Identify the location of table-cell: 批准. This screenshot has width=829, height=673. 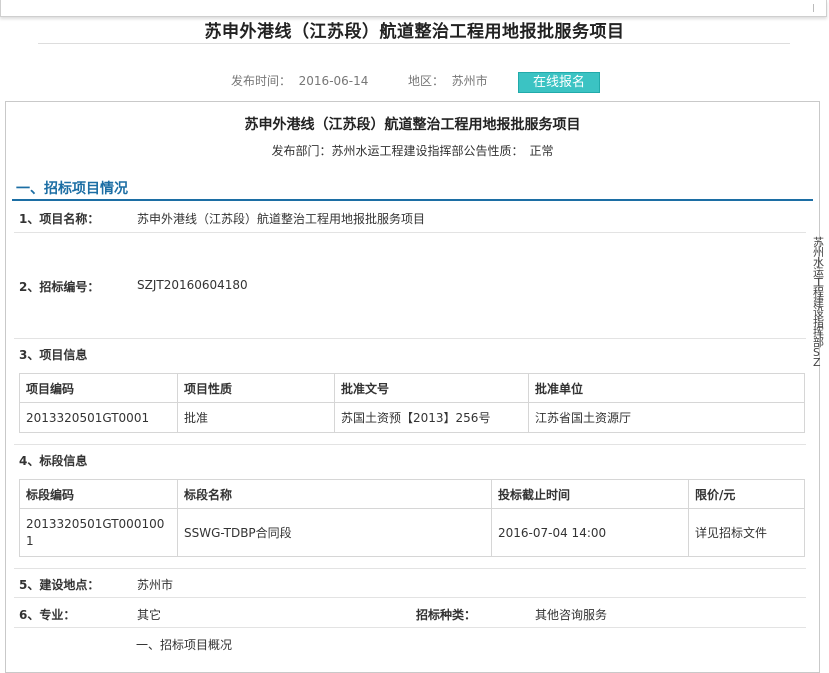
(256, 417).